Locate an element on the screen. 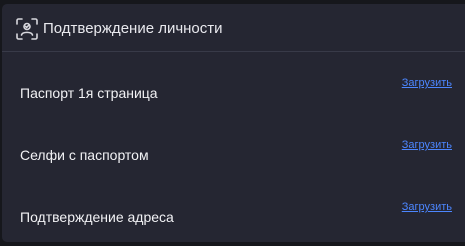 Image resolution: width=465 pixels, height=246 pixels. document-label: Селфи с паспортом is located at coordinates (84, 155).